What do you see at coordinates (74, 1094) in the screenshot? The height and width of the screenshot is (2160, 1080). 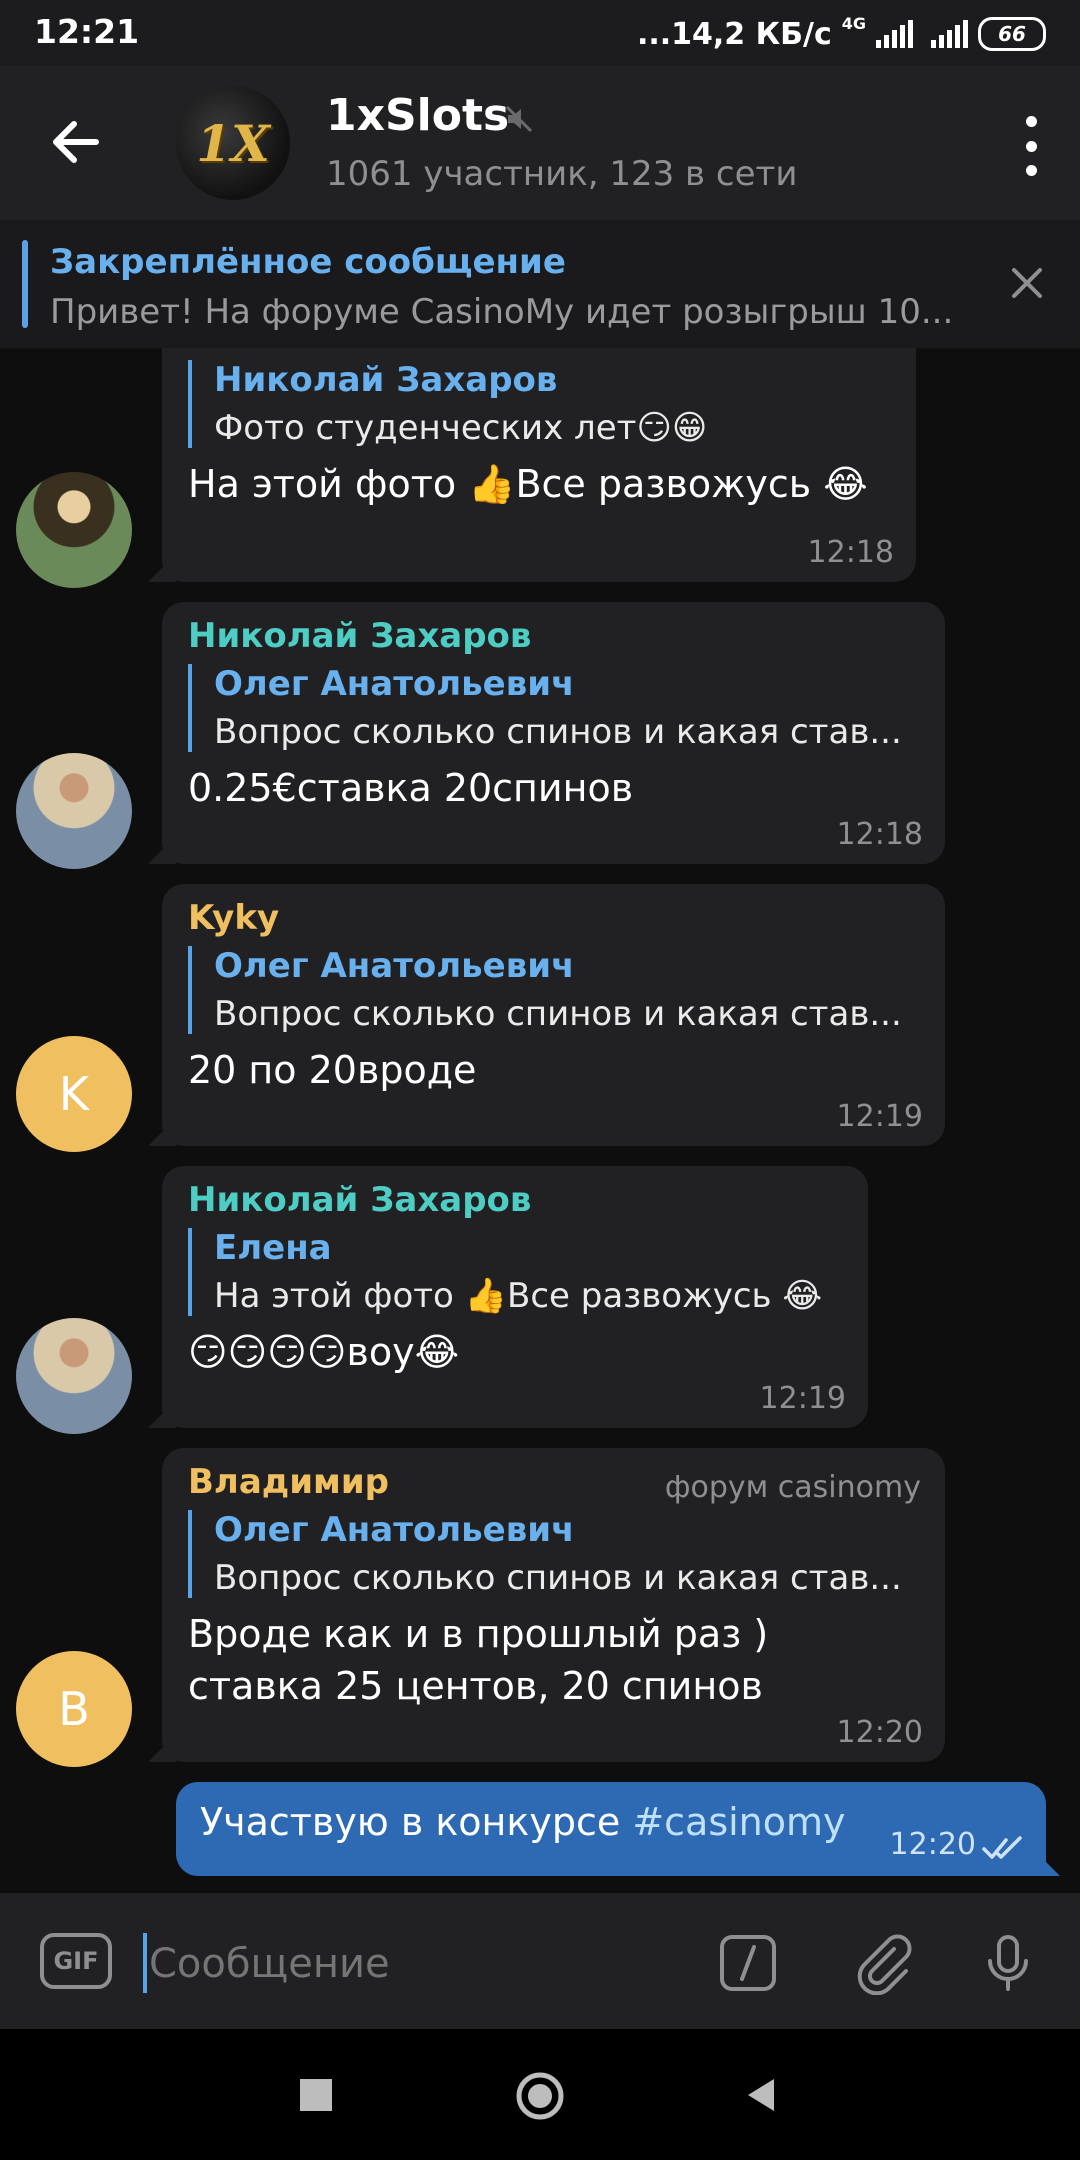 I see `avatar: K` at bounding box center [74, 1094].